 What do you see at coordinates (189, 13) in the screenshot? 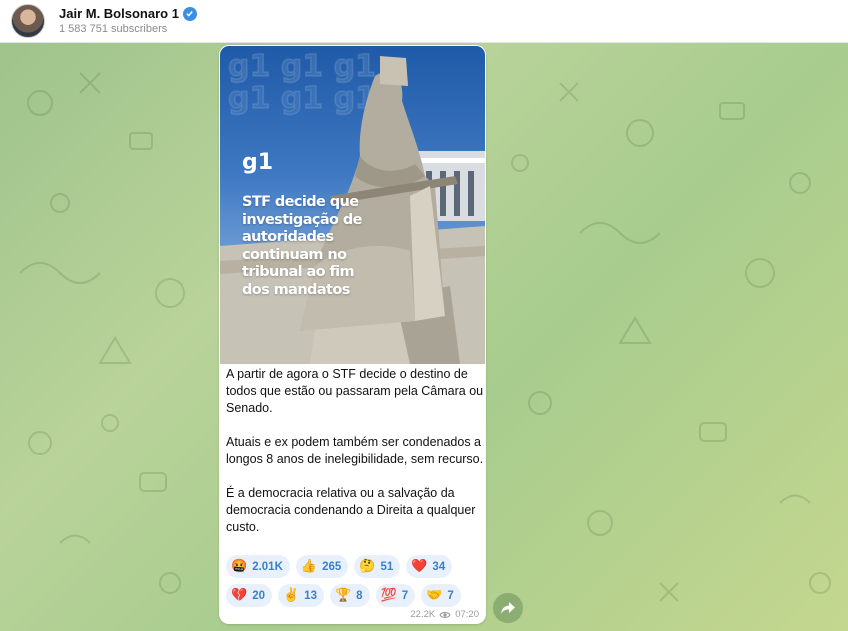
I see `verified-badge-icon` at bounding box center [189, 13].